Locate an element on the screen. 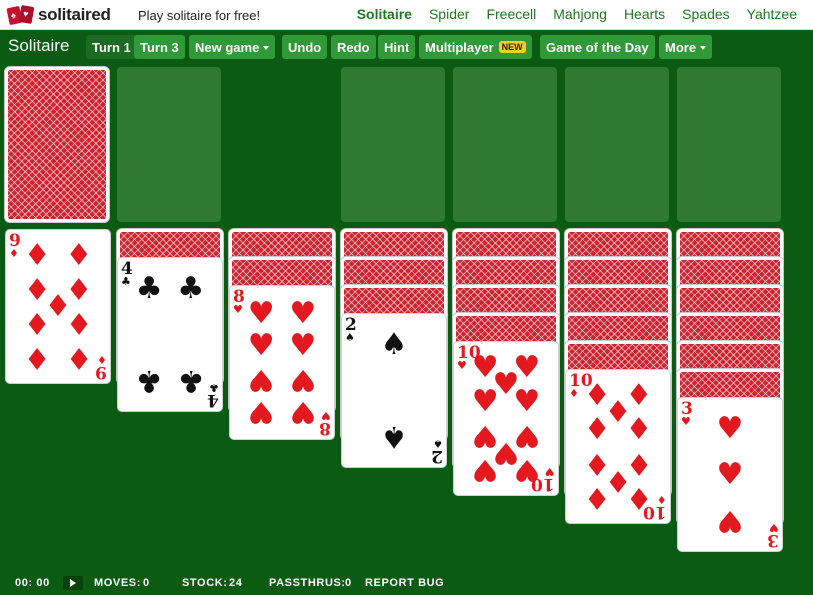 This screenshot has width=813, height=595. new-game-button: New game is located at coordinates (232, 47).